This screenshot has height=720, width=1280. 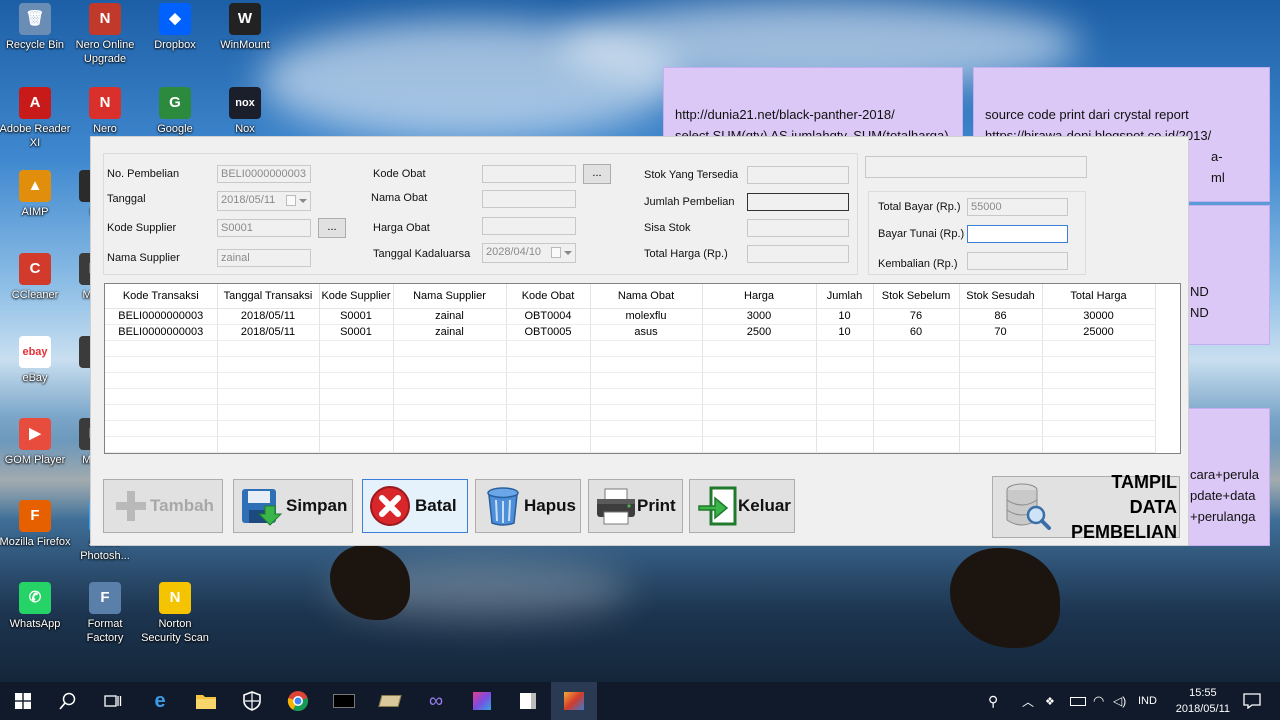 What do you see at coordinates (160, 701) in the screenshot?
I see `edge-taskbar-button: e` at bounding box center [160, 701].